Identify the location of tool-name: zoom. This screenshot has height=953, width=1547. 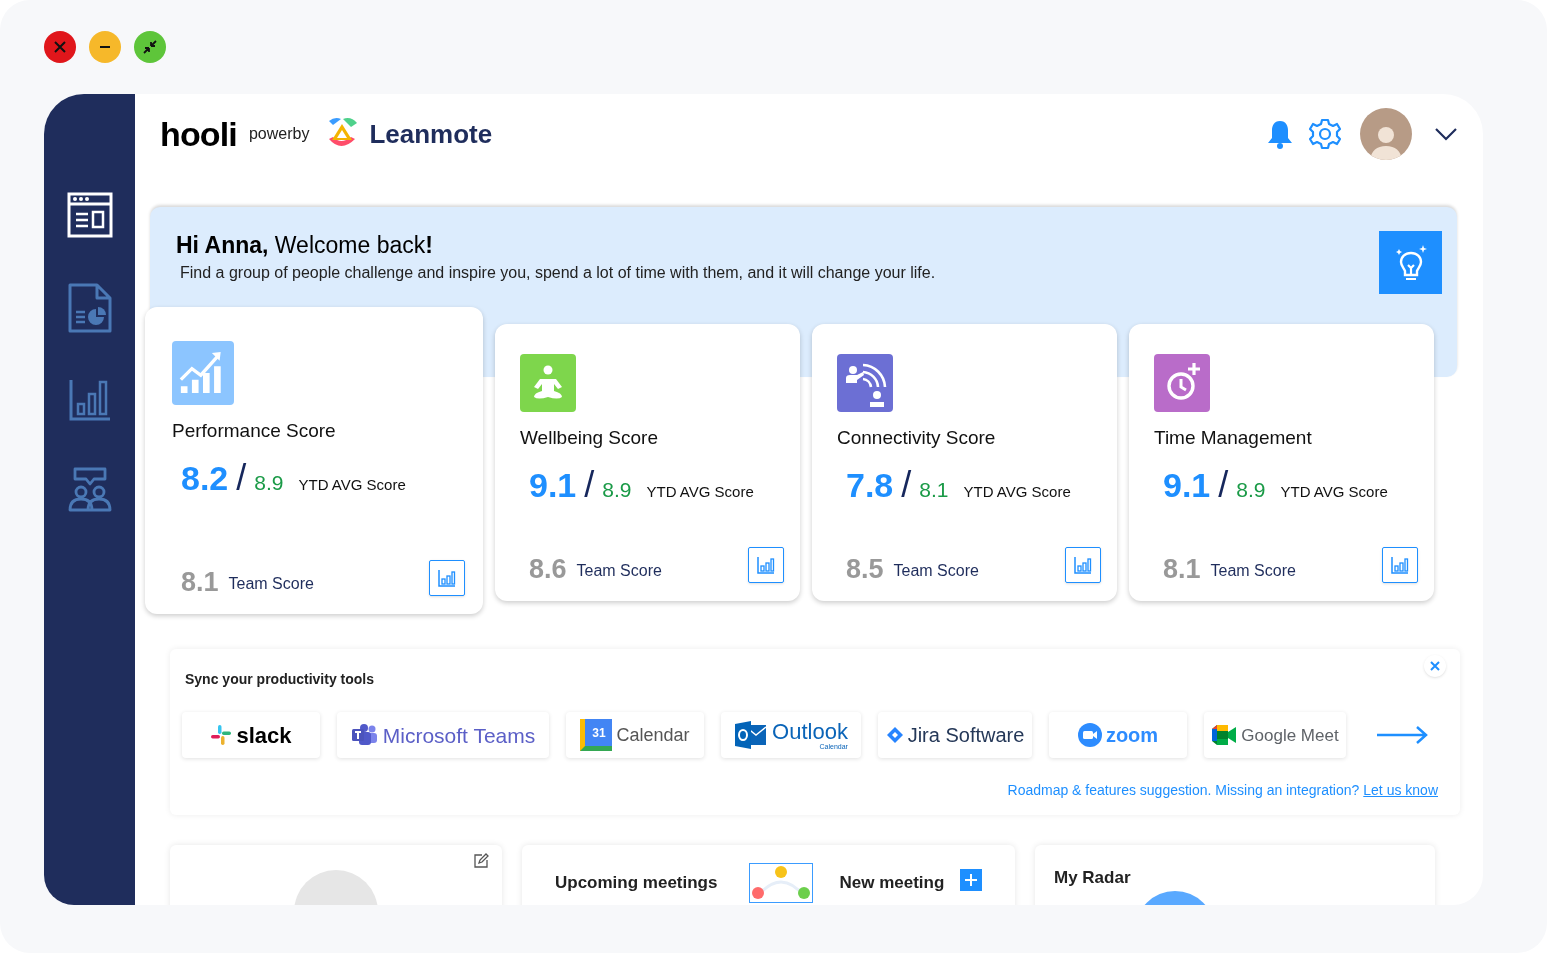
(1132, 736).